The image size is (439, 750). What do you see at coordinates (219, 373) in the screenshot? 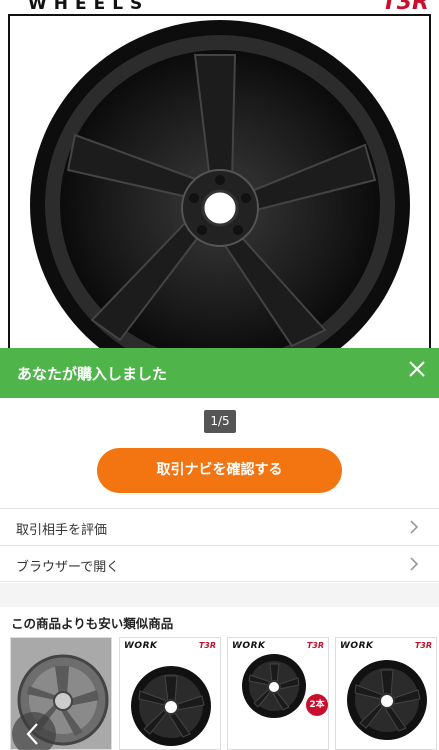
I see `purchased-banner: あなたが購入しました` at bounding box center [219, 373].